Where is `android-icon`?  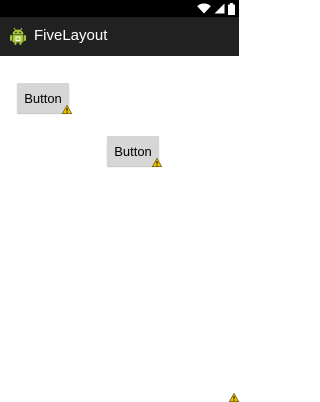
android-icon is located at coordinates (18, 36).